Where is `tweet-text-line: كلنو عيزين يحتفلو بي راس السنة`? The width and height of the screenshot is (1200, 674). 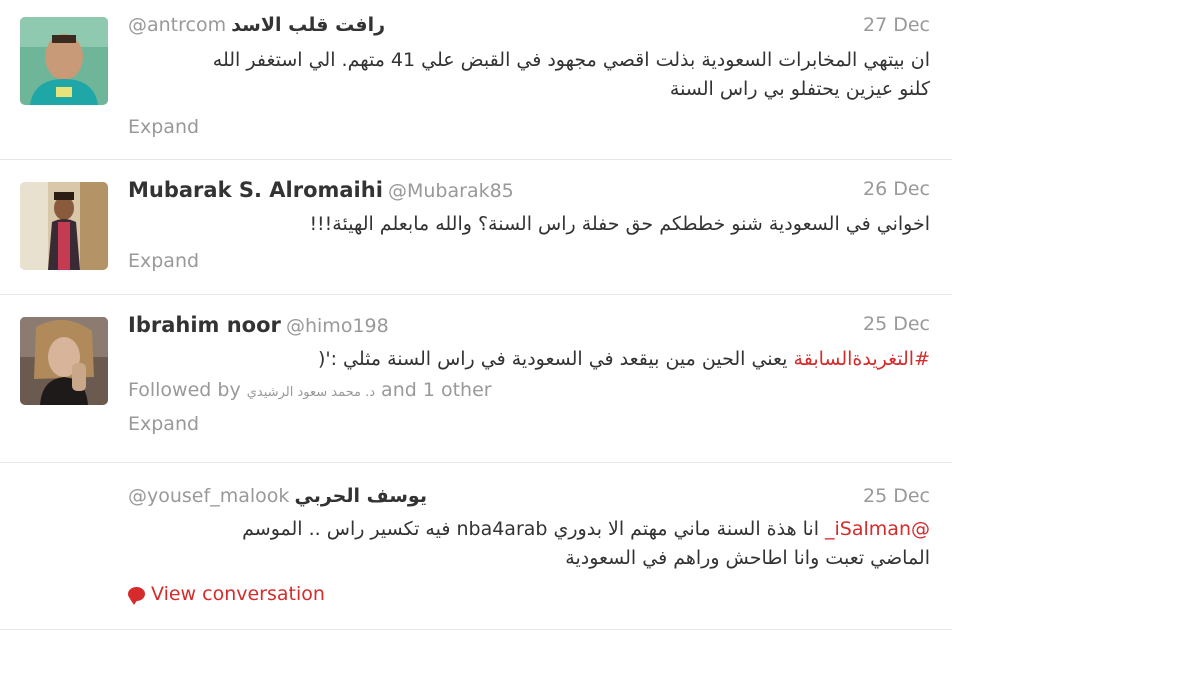
tweet-text-line: كلنو عيزين يحتفلو بي راس السنة is located at coordinates (799, 89).